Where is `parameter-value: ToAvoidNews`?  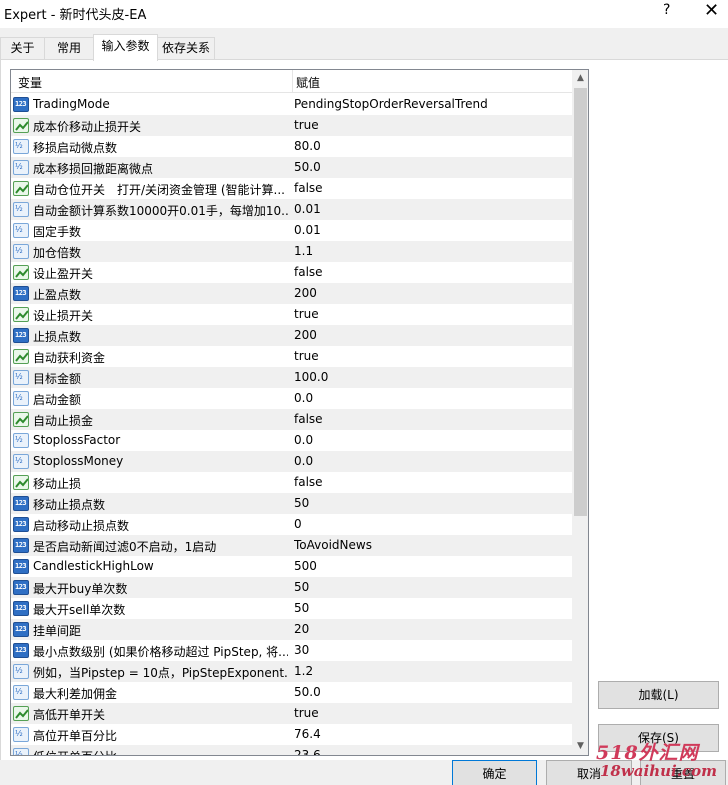
parameter-value: ToAvoidNews is located at coordinates (432, 545).